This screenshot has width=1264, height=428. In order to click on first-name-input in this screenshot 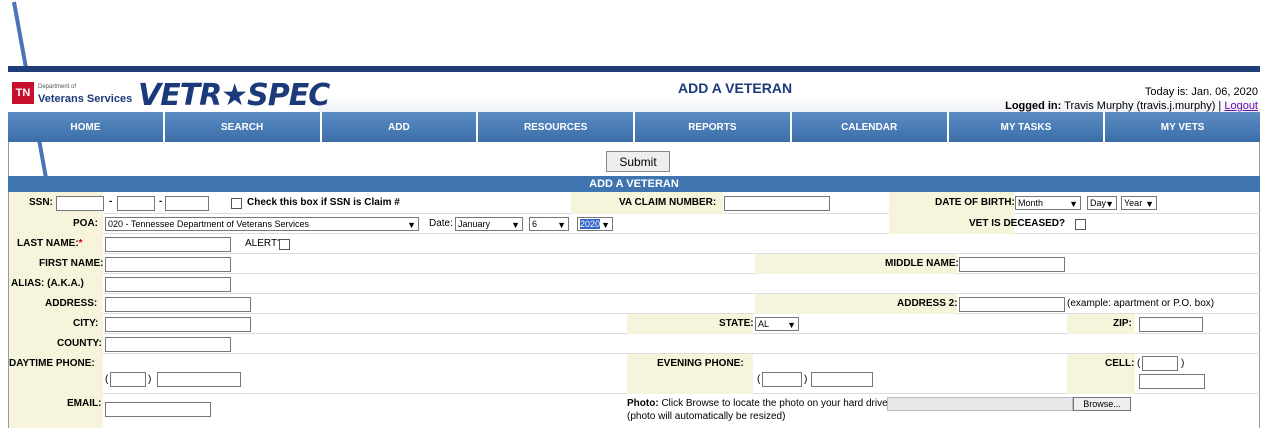, I will do `click(168, 264)`.